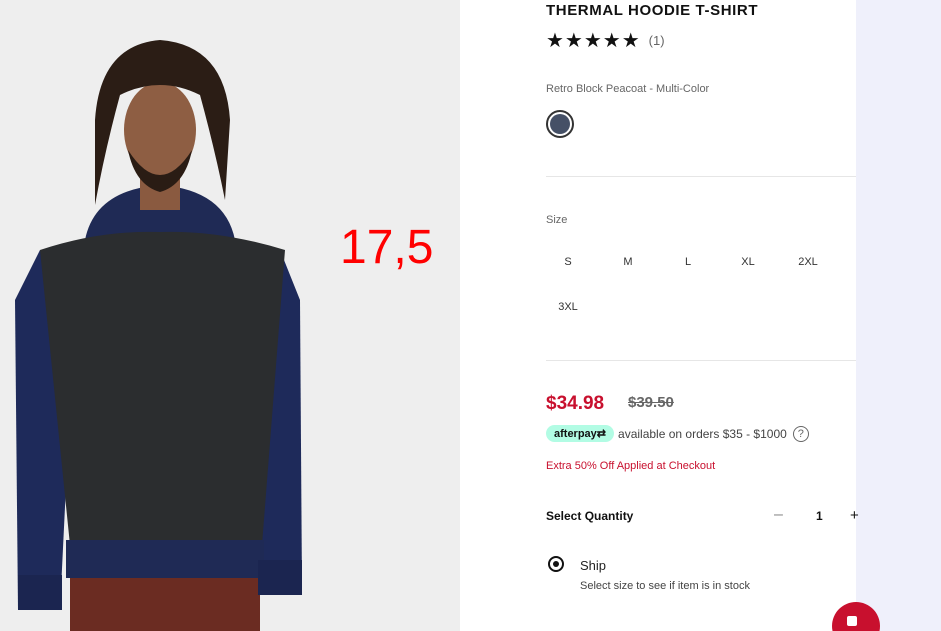  Describe the element at coordinates (854, 515) in the screenshot. I see `quantity-increase-button: +` at that location.